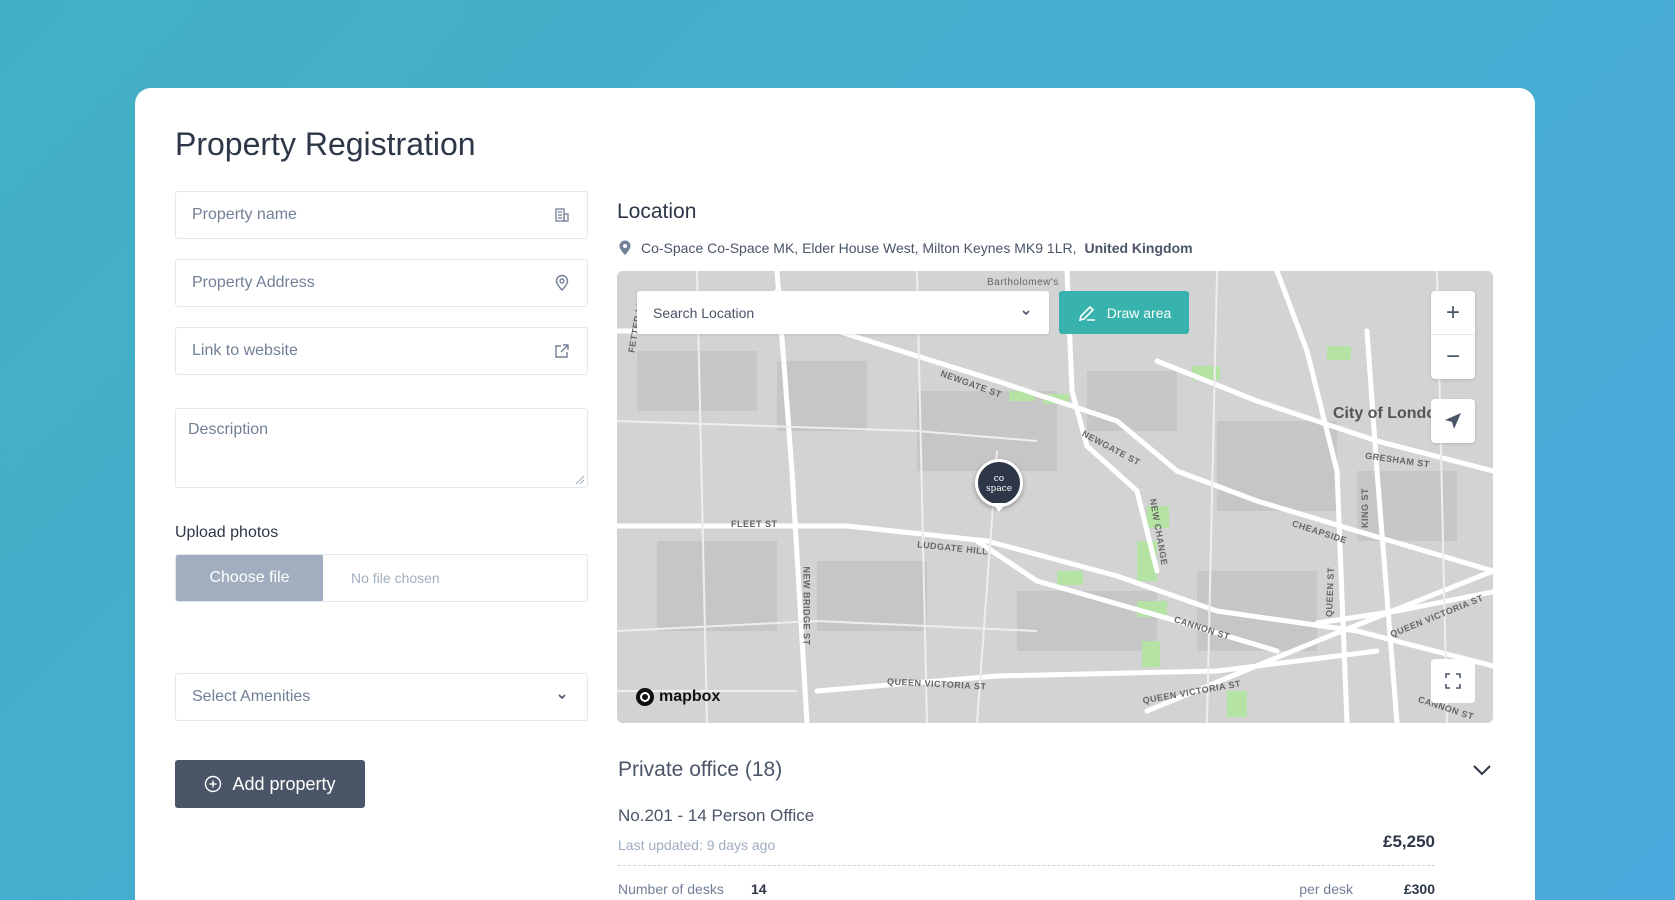 The height and width of the screenshot is (900, 1675). Describe the element at coordinates (690, 696) in the screenshot. I see `mapbox-text: mapbox` at that location.